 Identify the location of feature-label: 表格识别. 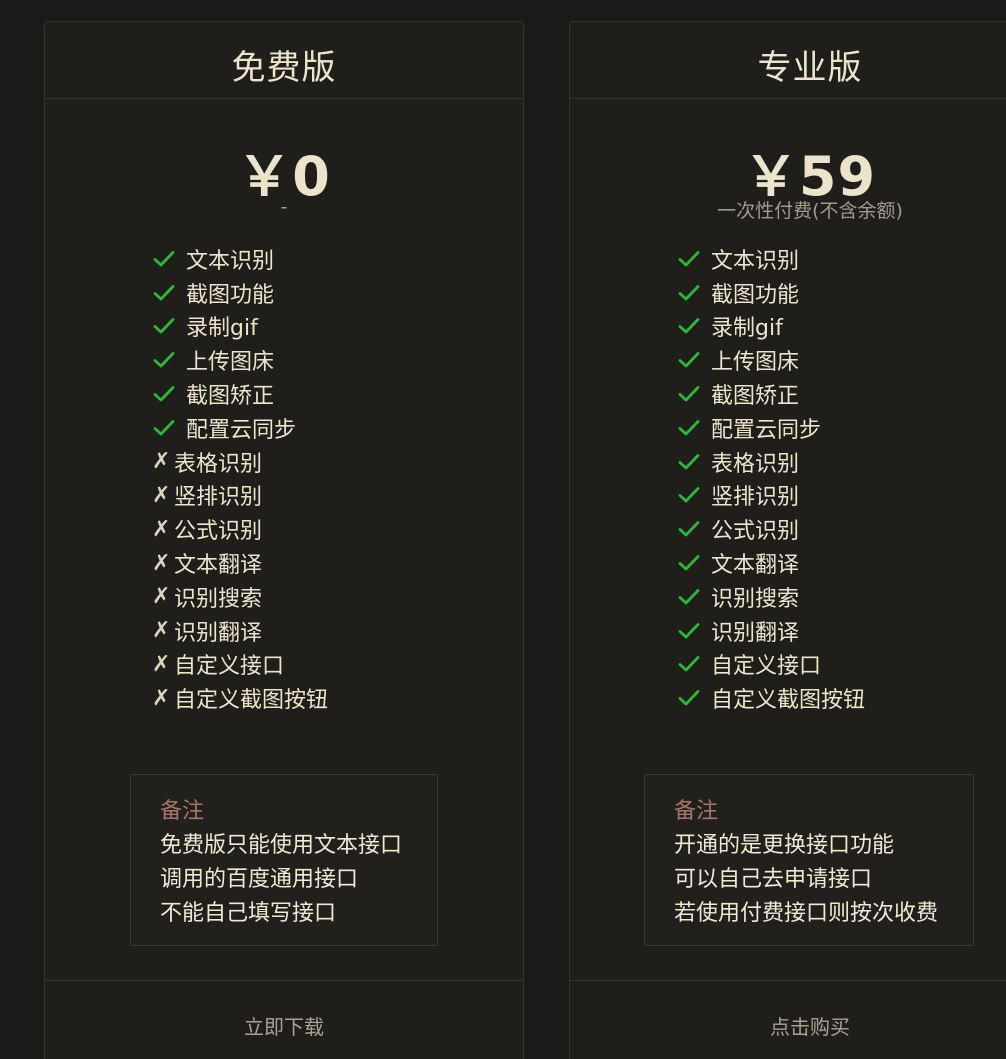
(755, 464).